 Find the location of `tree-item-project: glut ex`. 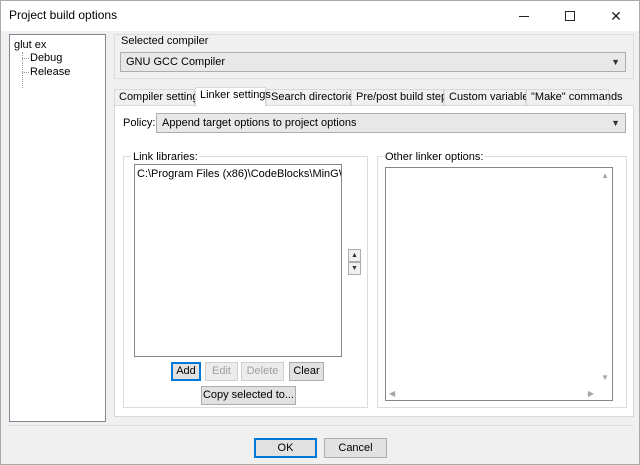

tree-item-project: glut ex is located at coordinates (30, 45).